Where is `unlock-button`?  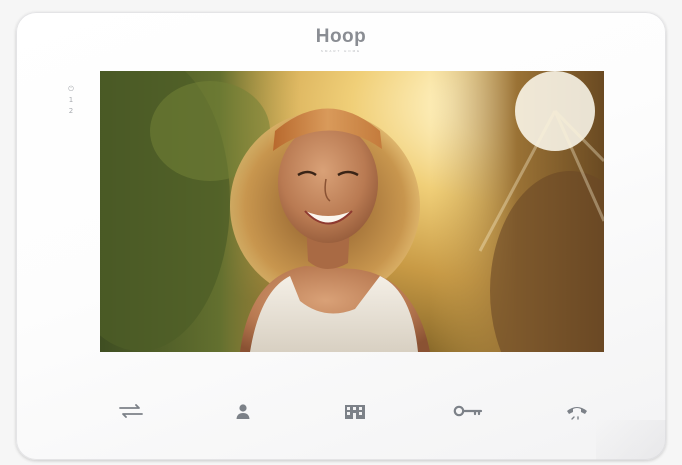 unlock-button is located at coordinates (468, 411).